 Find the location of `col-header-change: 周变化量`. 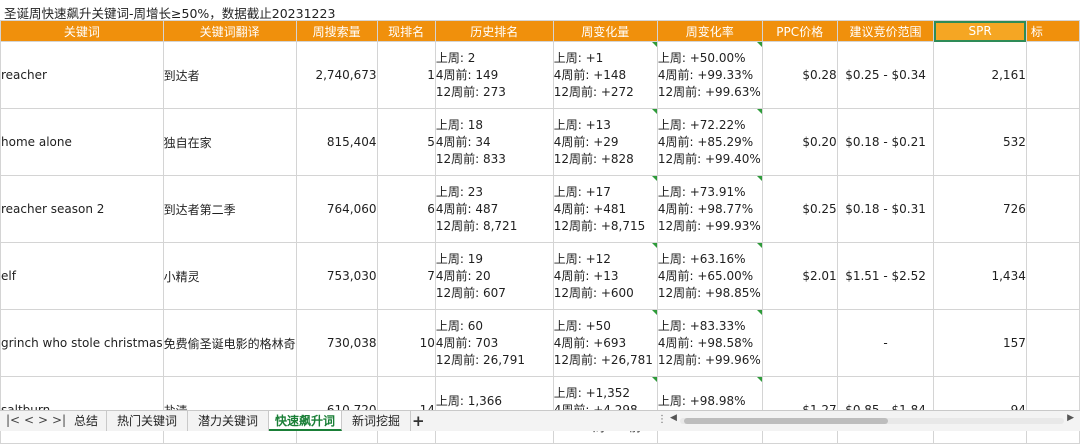

col-header-change: 周变化量 is located at coordinates (605, 31).